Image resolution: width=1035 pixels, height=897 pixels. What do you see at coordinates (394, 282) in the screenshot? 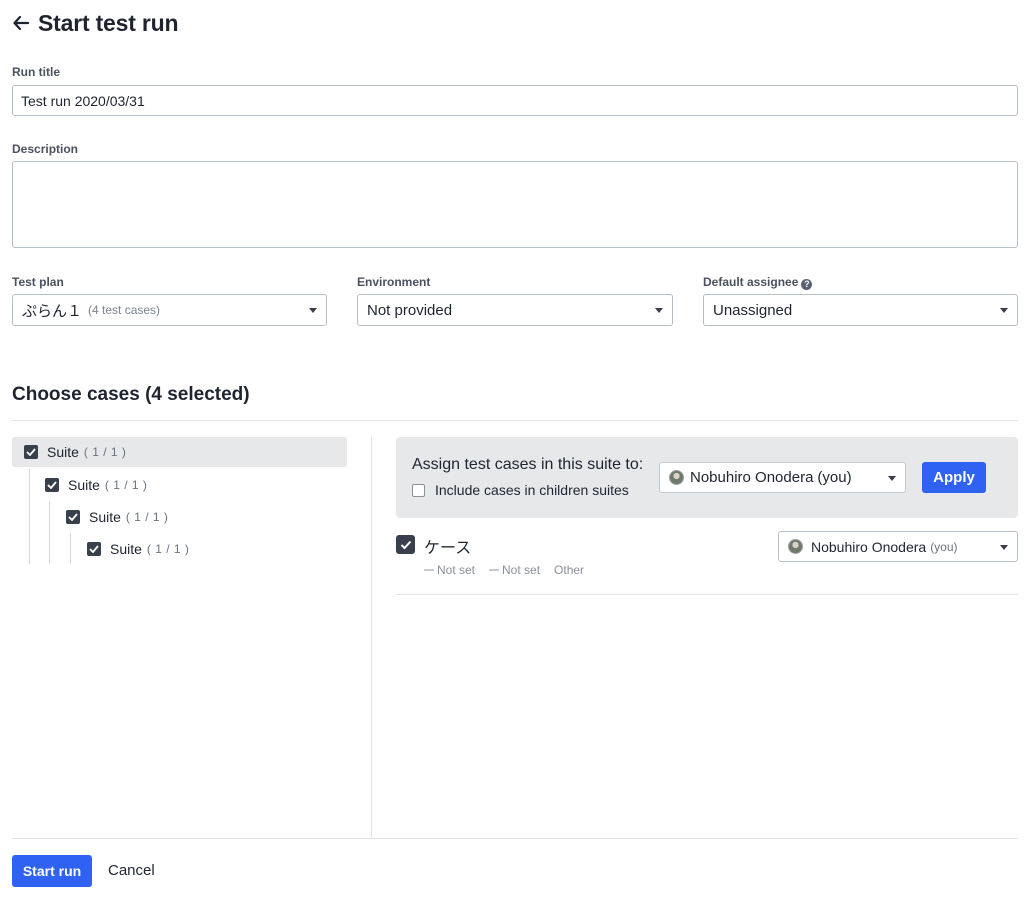
I see `environment-label: Environment` at bounding box center [394, 282].